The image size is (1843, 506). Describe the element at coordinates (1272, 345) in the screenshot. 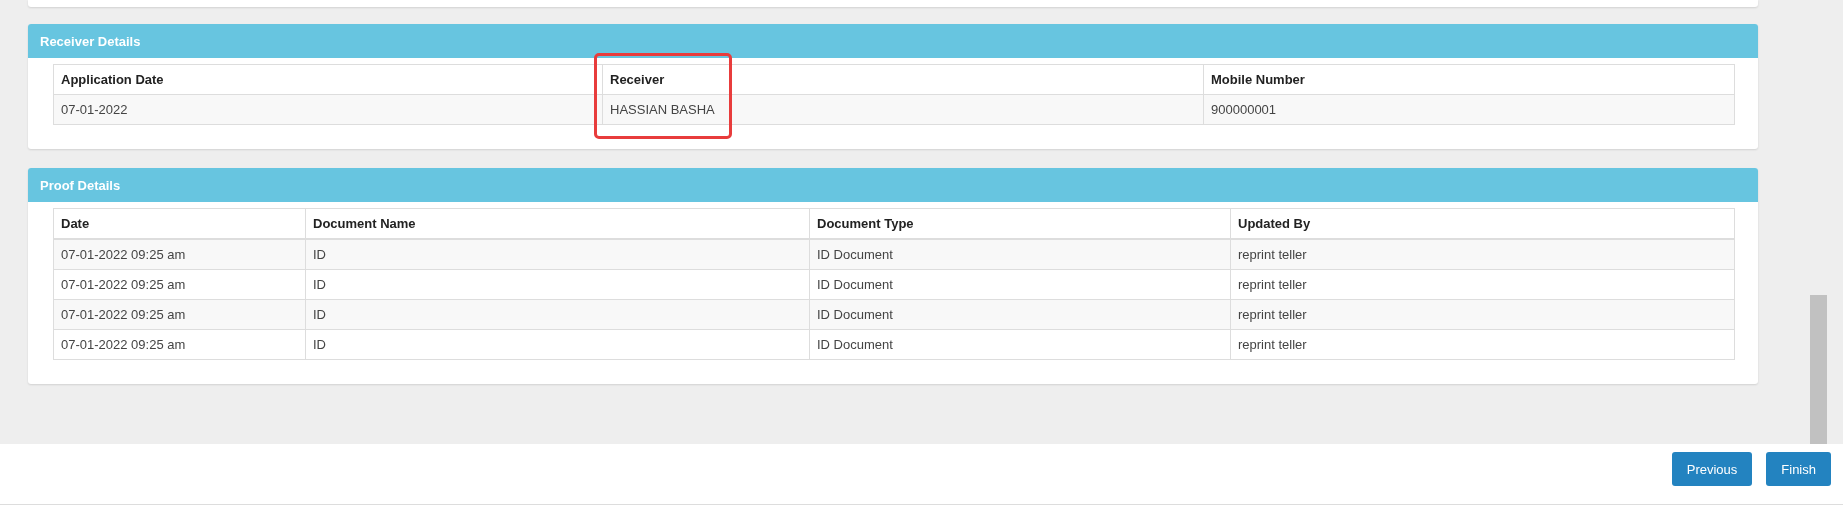

I see `table-cell-text: reprint teller` at that location.